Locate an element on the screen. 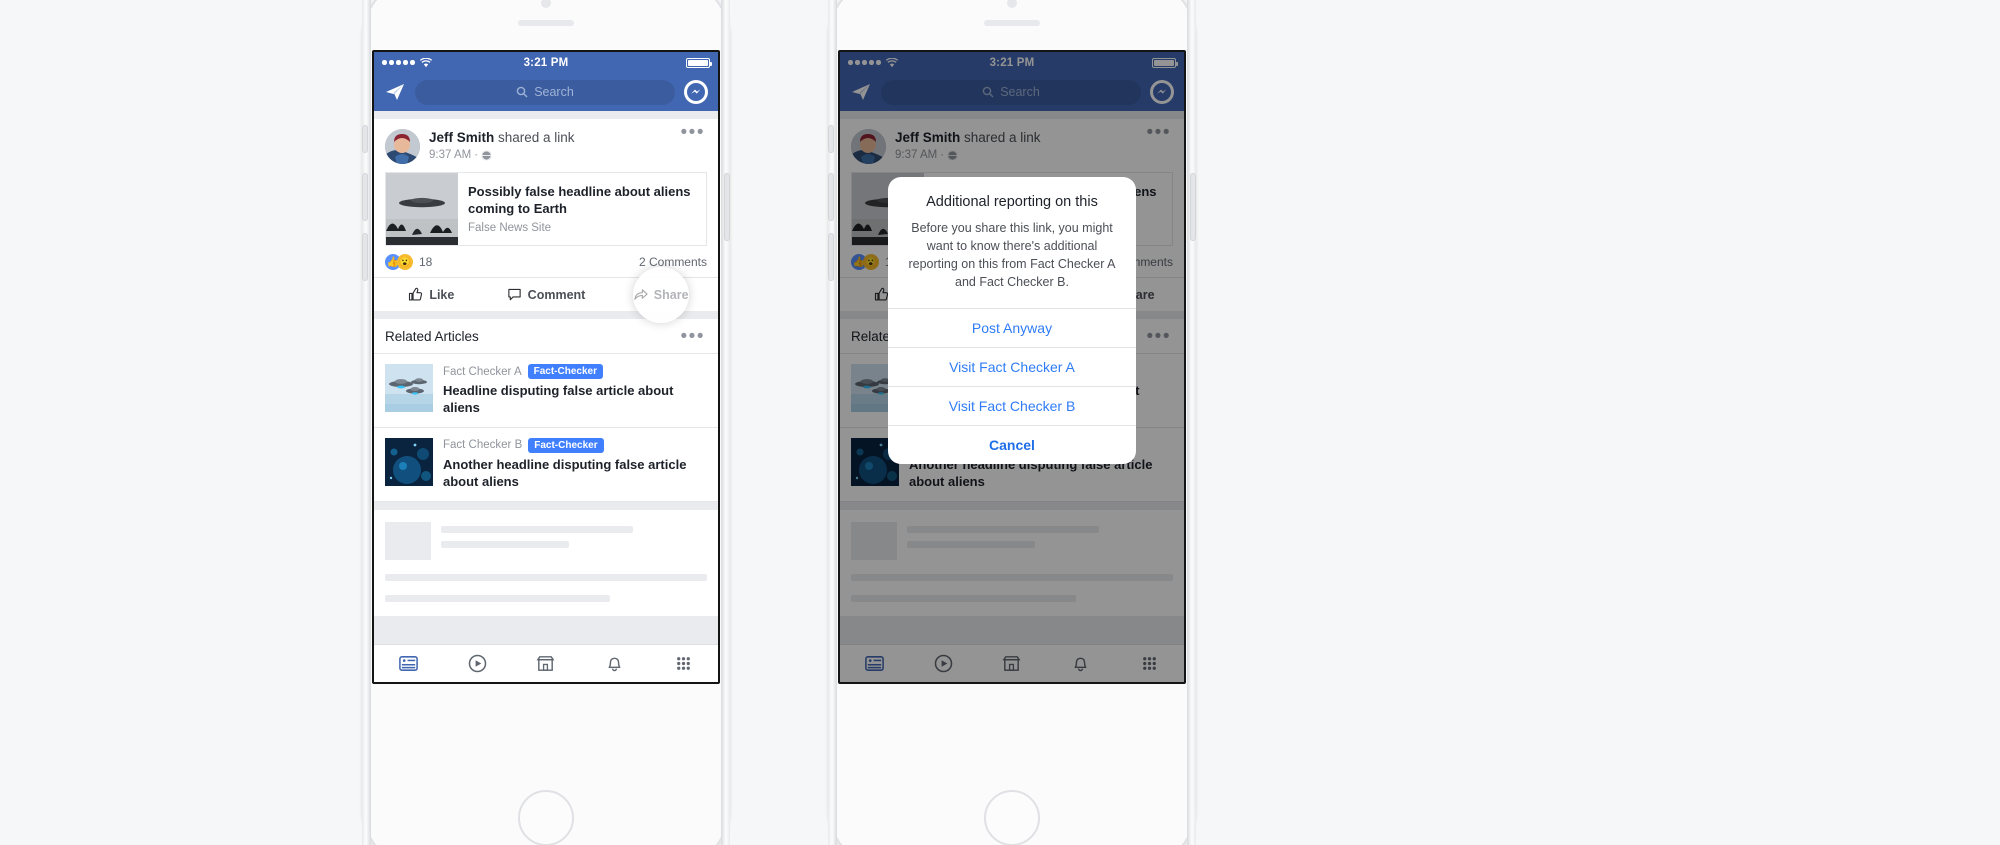  grid-dots-icon is located at coordinates (683, 663).